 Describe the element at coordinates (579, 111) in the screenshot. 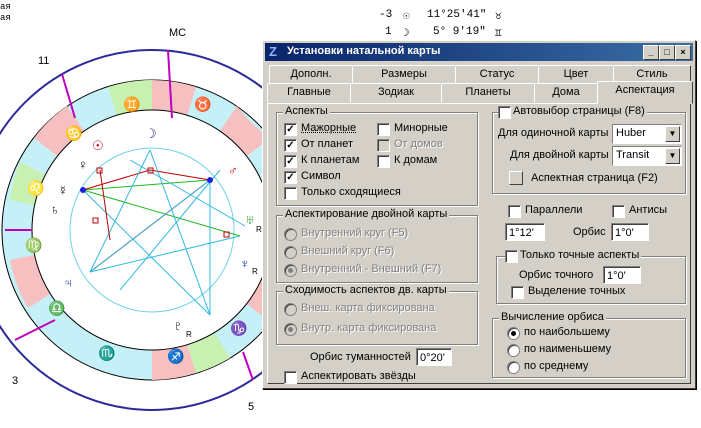

I see `auto-page-label: Автовыбор страницы (F8)` at that location.